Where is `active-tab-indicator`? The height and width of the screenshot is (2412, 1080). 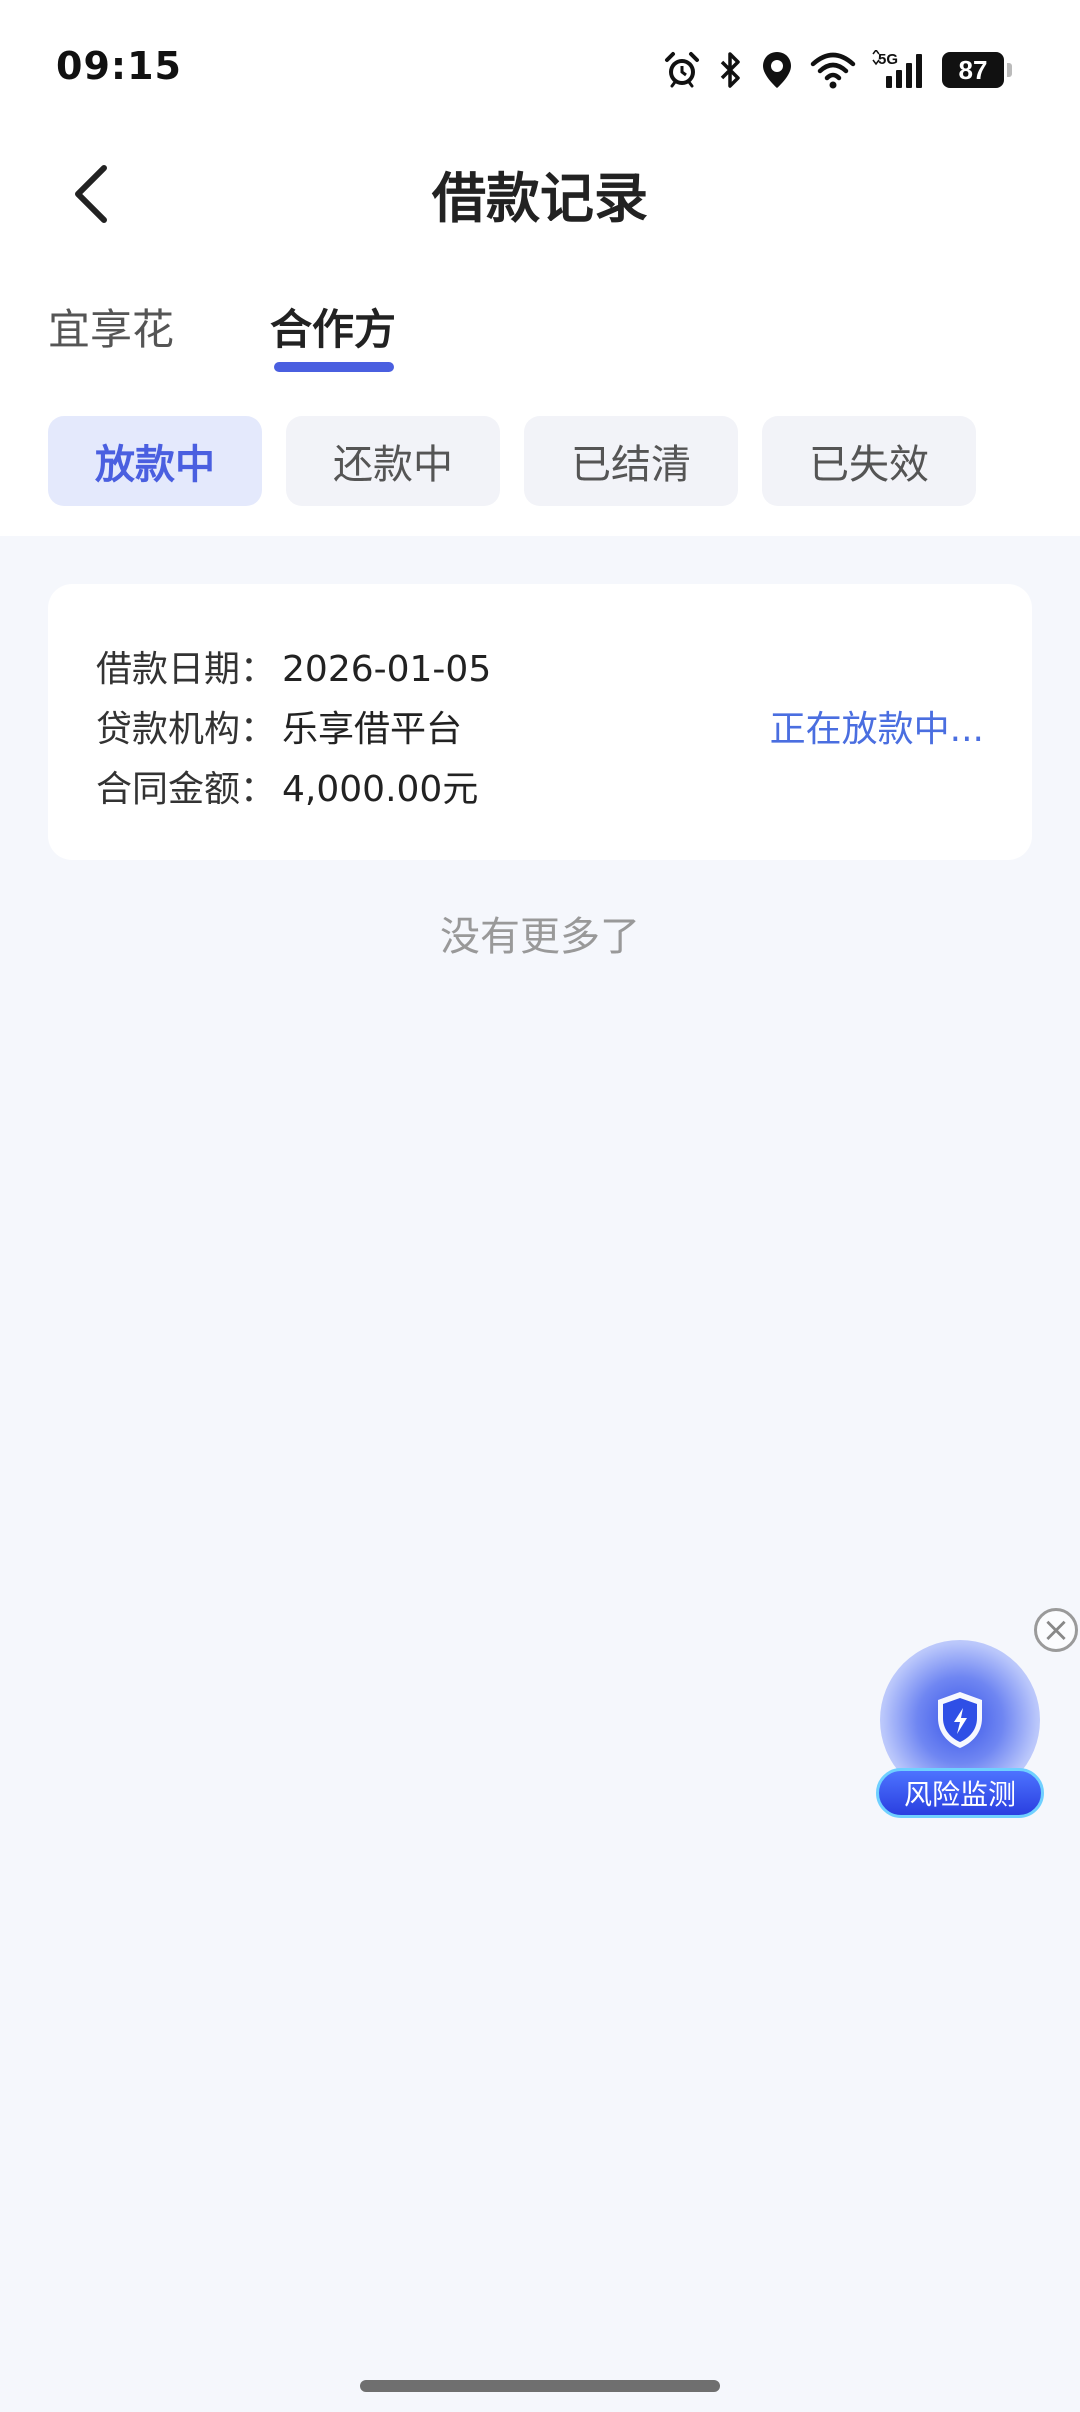
active-tab-indicator is located at coordinates (334, 367).